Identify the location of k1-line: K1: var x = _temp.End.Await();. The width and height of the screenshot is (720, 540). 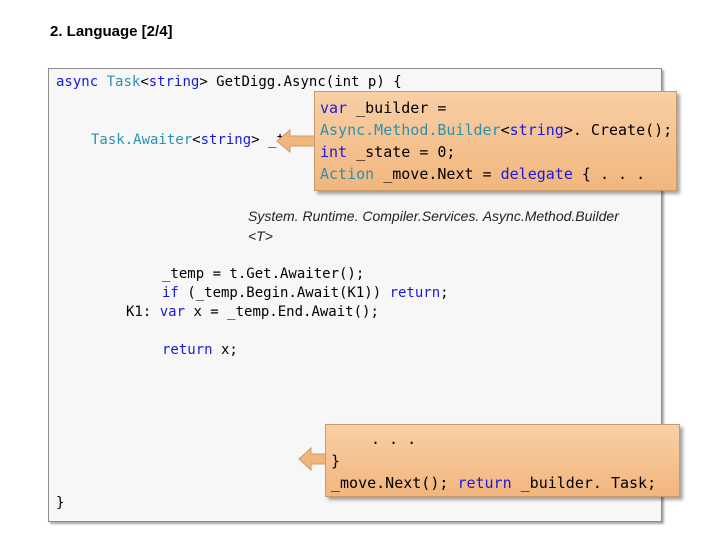
(252, 312).